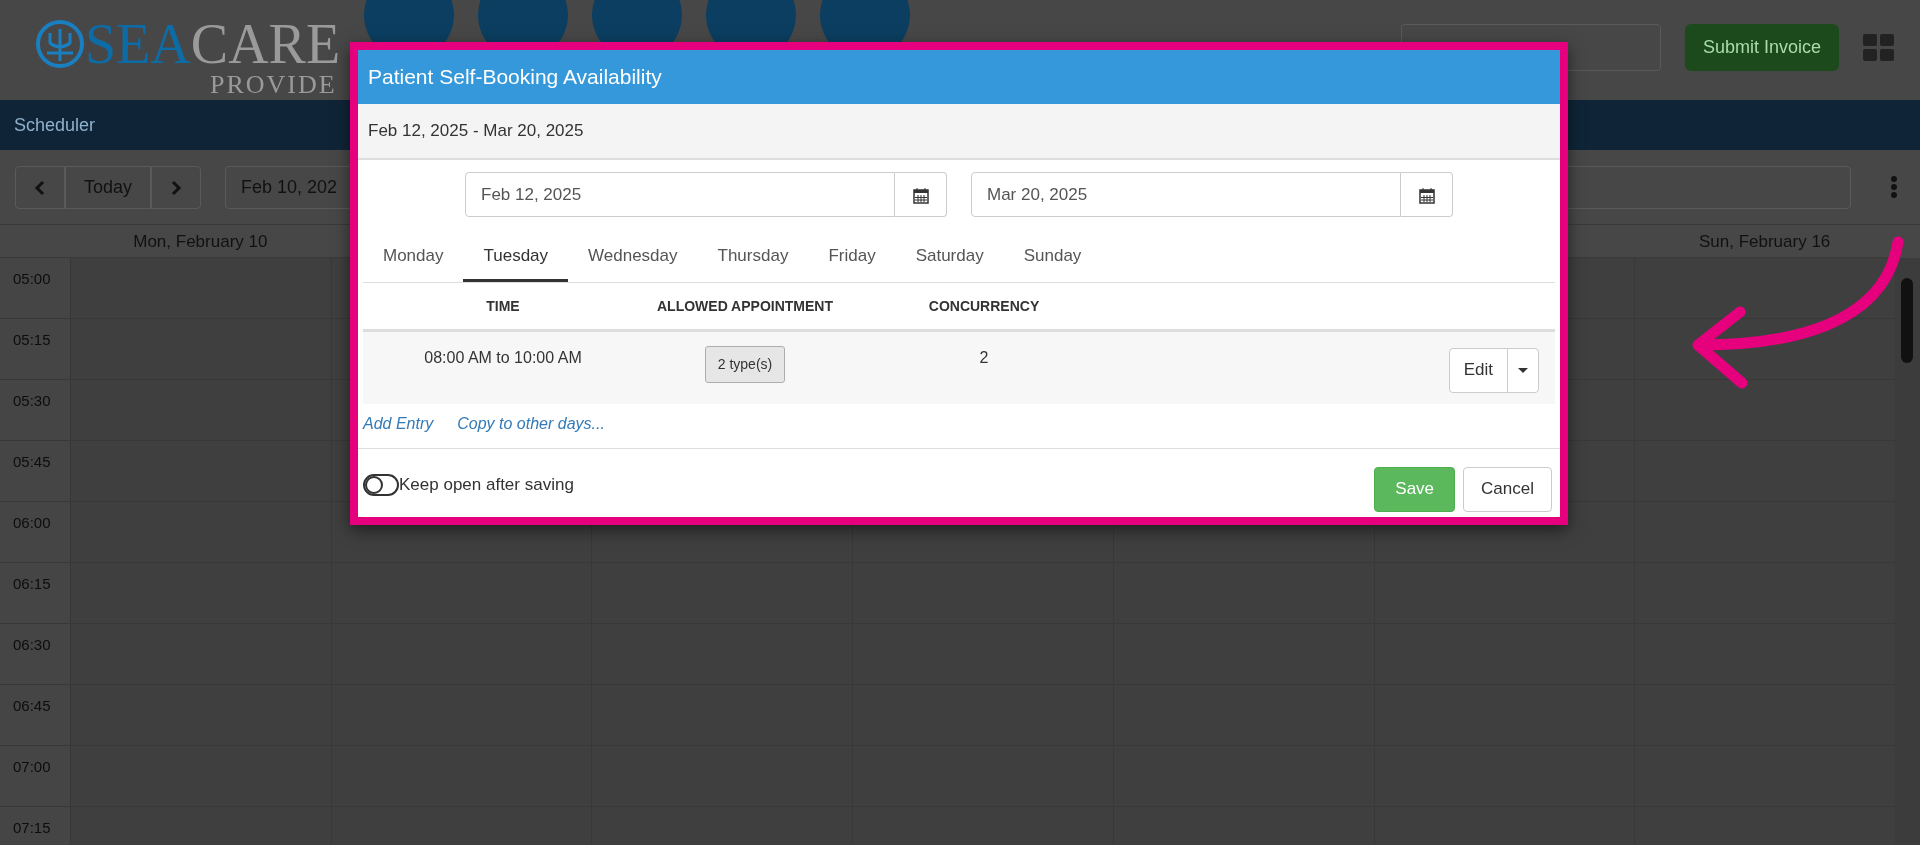 This screenshot has height=845, width=1920. I want to click on scrollbar-thumb, so click(1907, 320).